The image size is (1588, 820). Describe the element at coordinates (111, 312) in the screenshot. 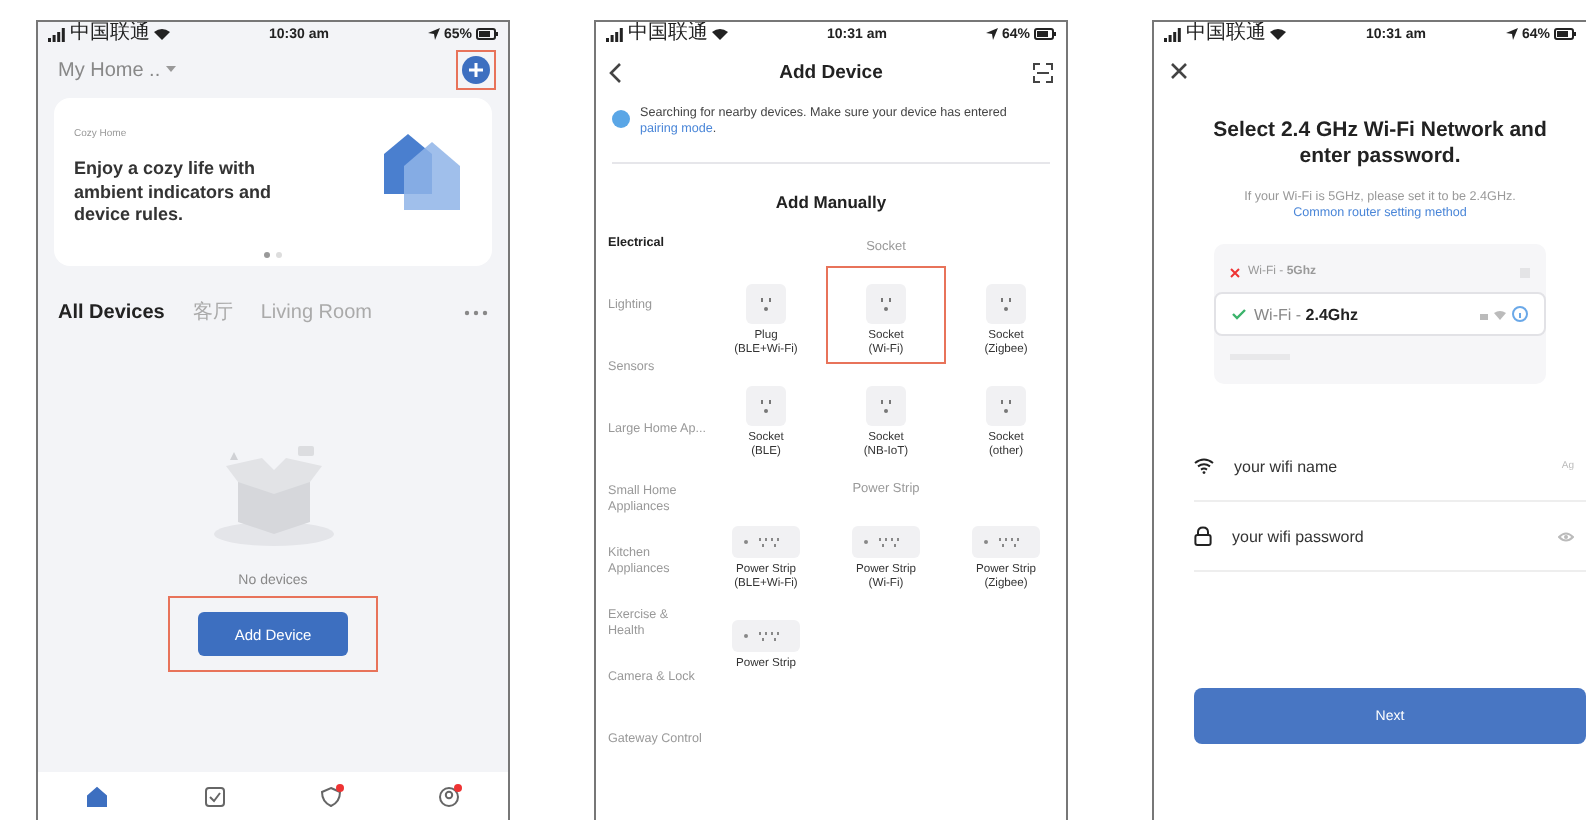

I see `room-tab: All Devices` at that location.